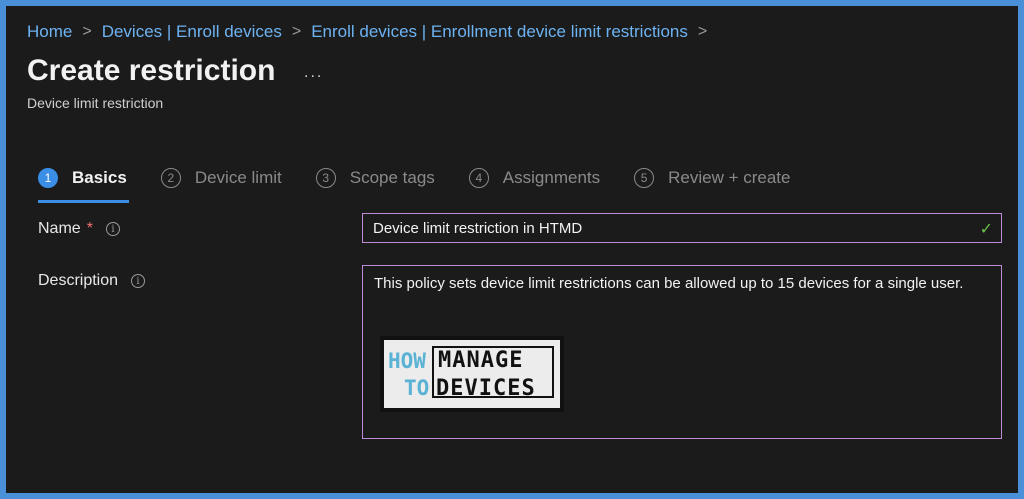 Image resolution: width=1024 pixels, height=499 pixels. Describe the element at coordinates (48, 178) in the screenshot. I see `step-number: 1` at that location.